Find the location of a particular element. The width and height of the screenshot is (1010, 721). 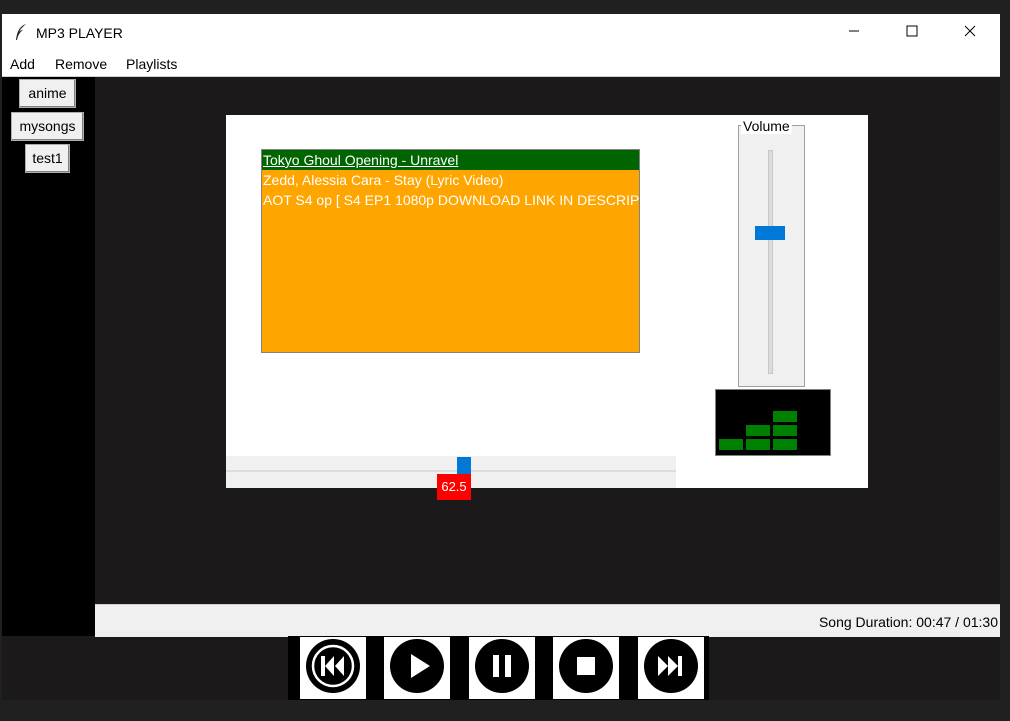

playlist-button-mysongs: mysongs is located at coordinates (47, 126).